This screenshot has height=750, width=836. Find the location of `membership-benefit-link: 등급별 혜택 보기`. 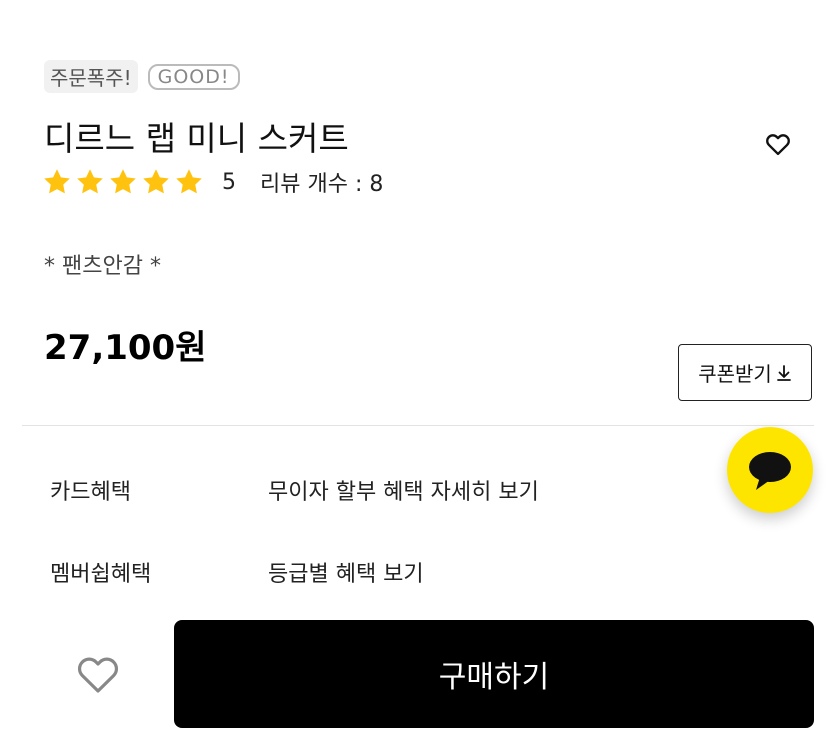

membership-benefit-link: 등급별 혜택 보기 is located at coordinates (346, 572).